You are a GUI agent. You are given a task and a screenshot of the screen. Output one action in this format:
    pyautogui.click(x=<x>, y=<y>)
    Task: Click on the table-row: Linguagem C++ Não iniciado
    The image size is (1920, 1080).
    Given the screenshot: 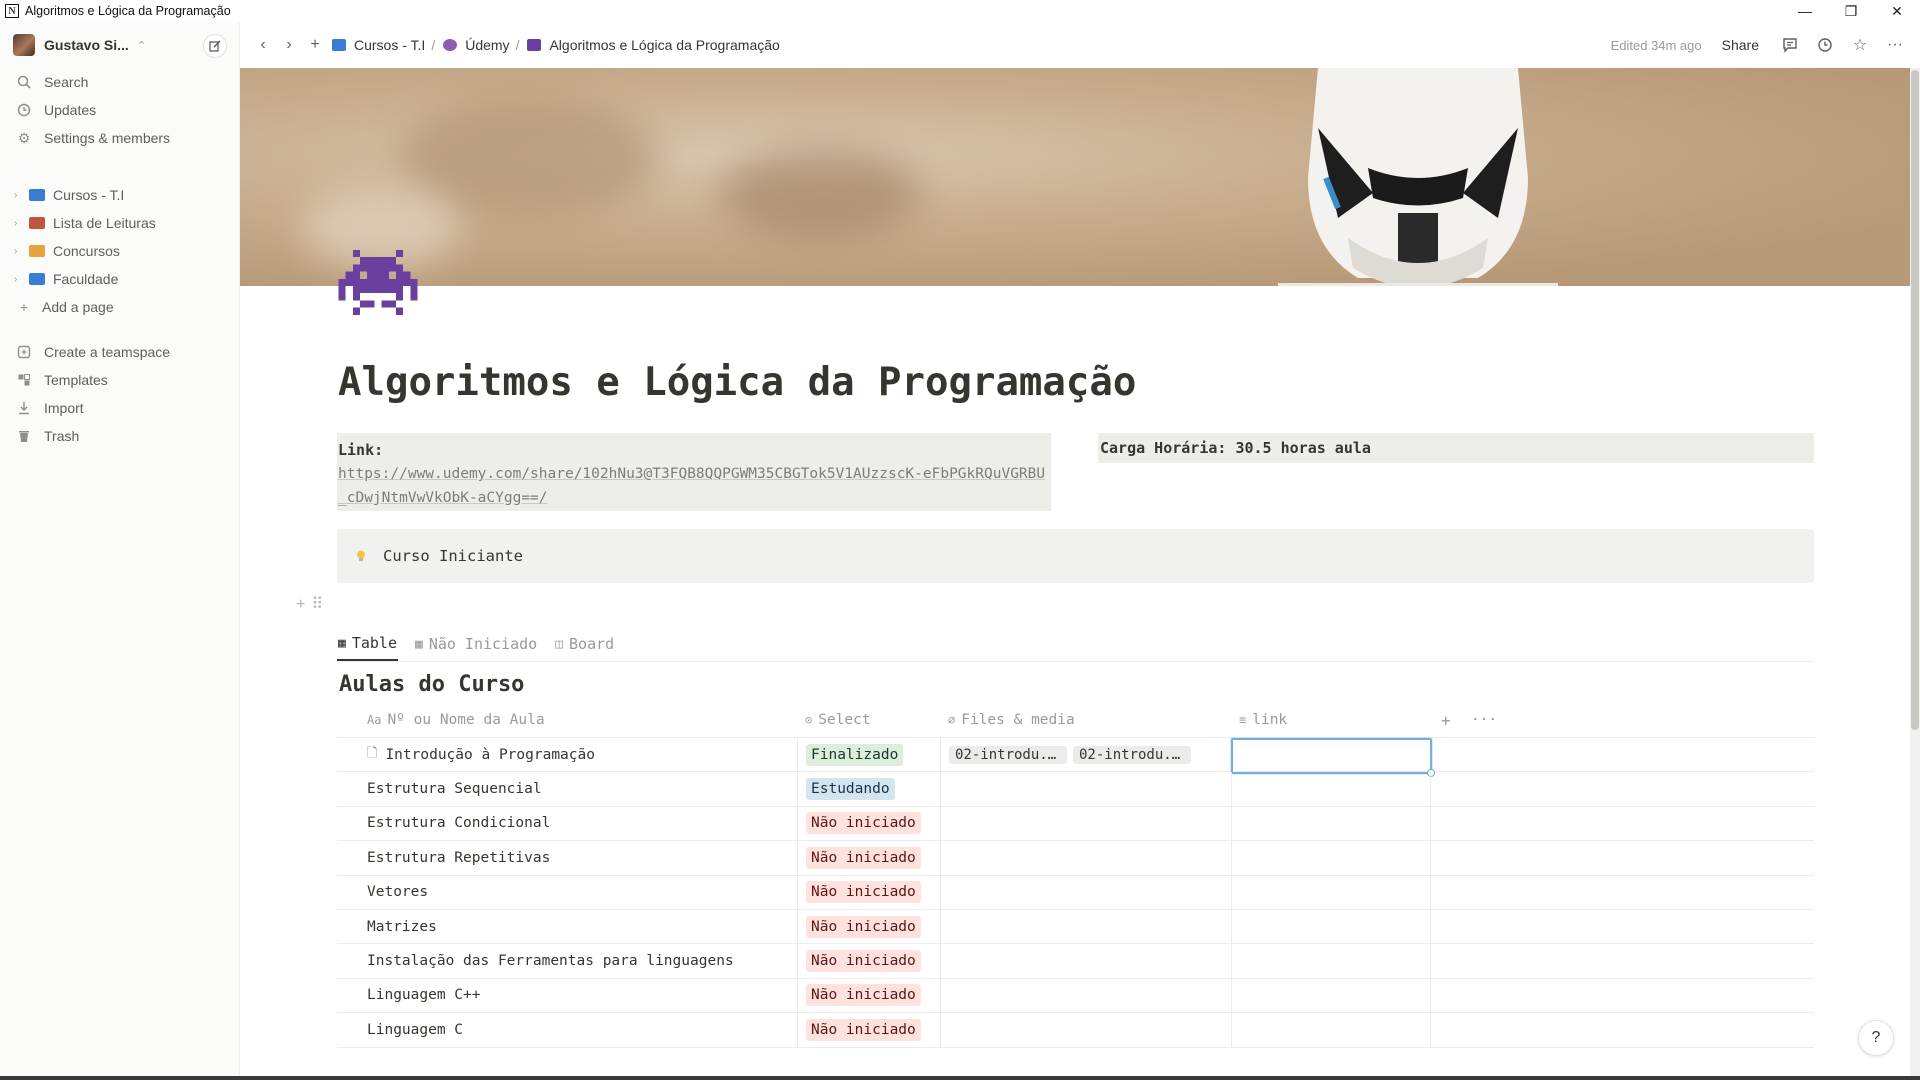 What is the action you would take?
    pyautogui.click(x=1075, y=996)
    